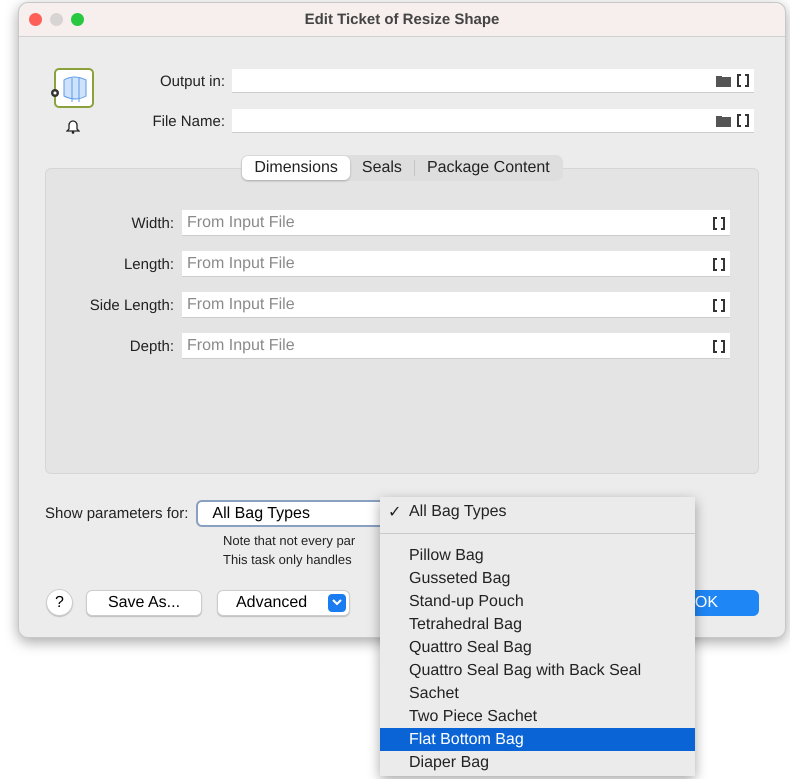  I want to click on field-label: Length:, so click(148, 264).